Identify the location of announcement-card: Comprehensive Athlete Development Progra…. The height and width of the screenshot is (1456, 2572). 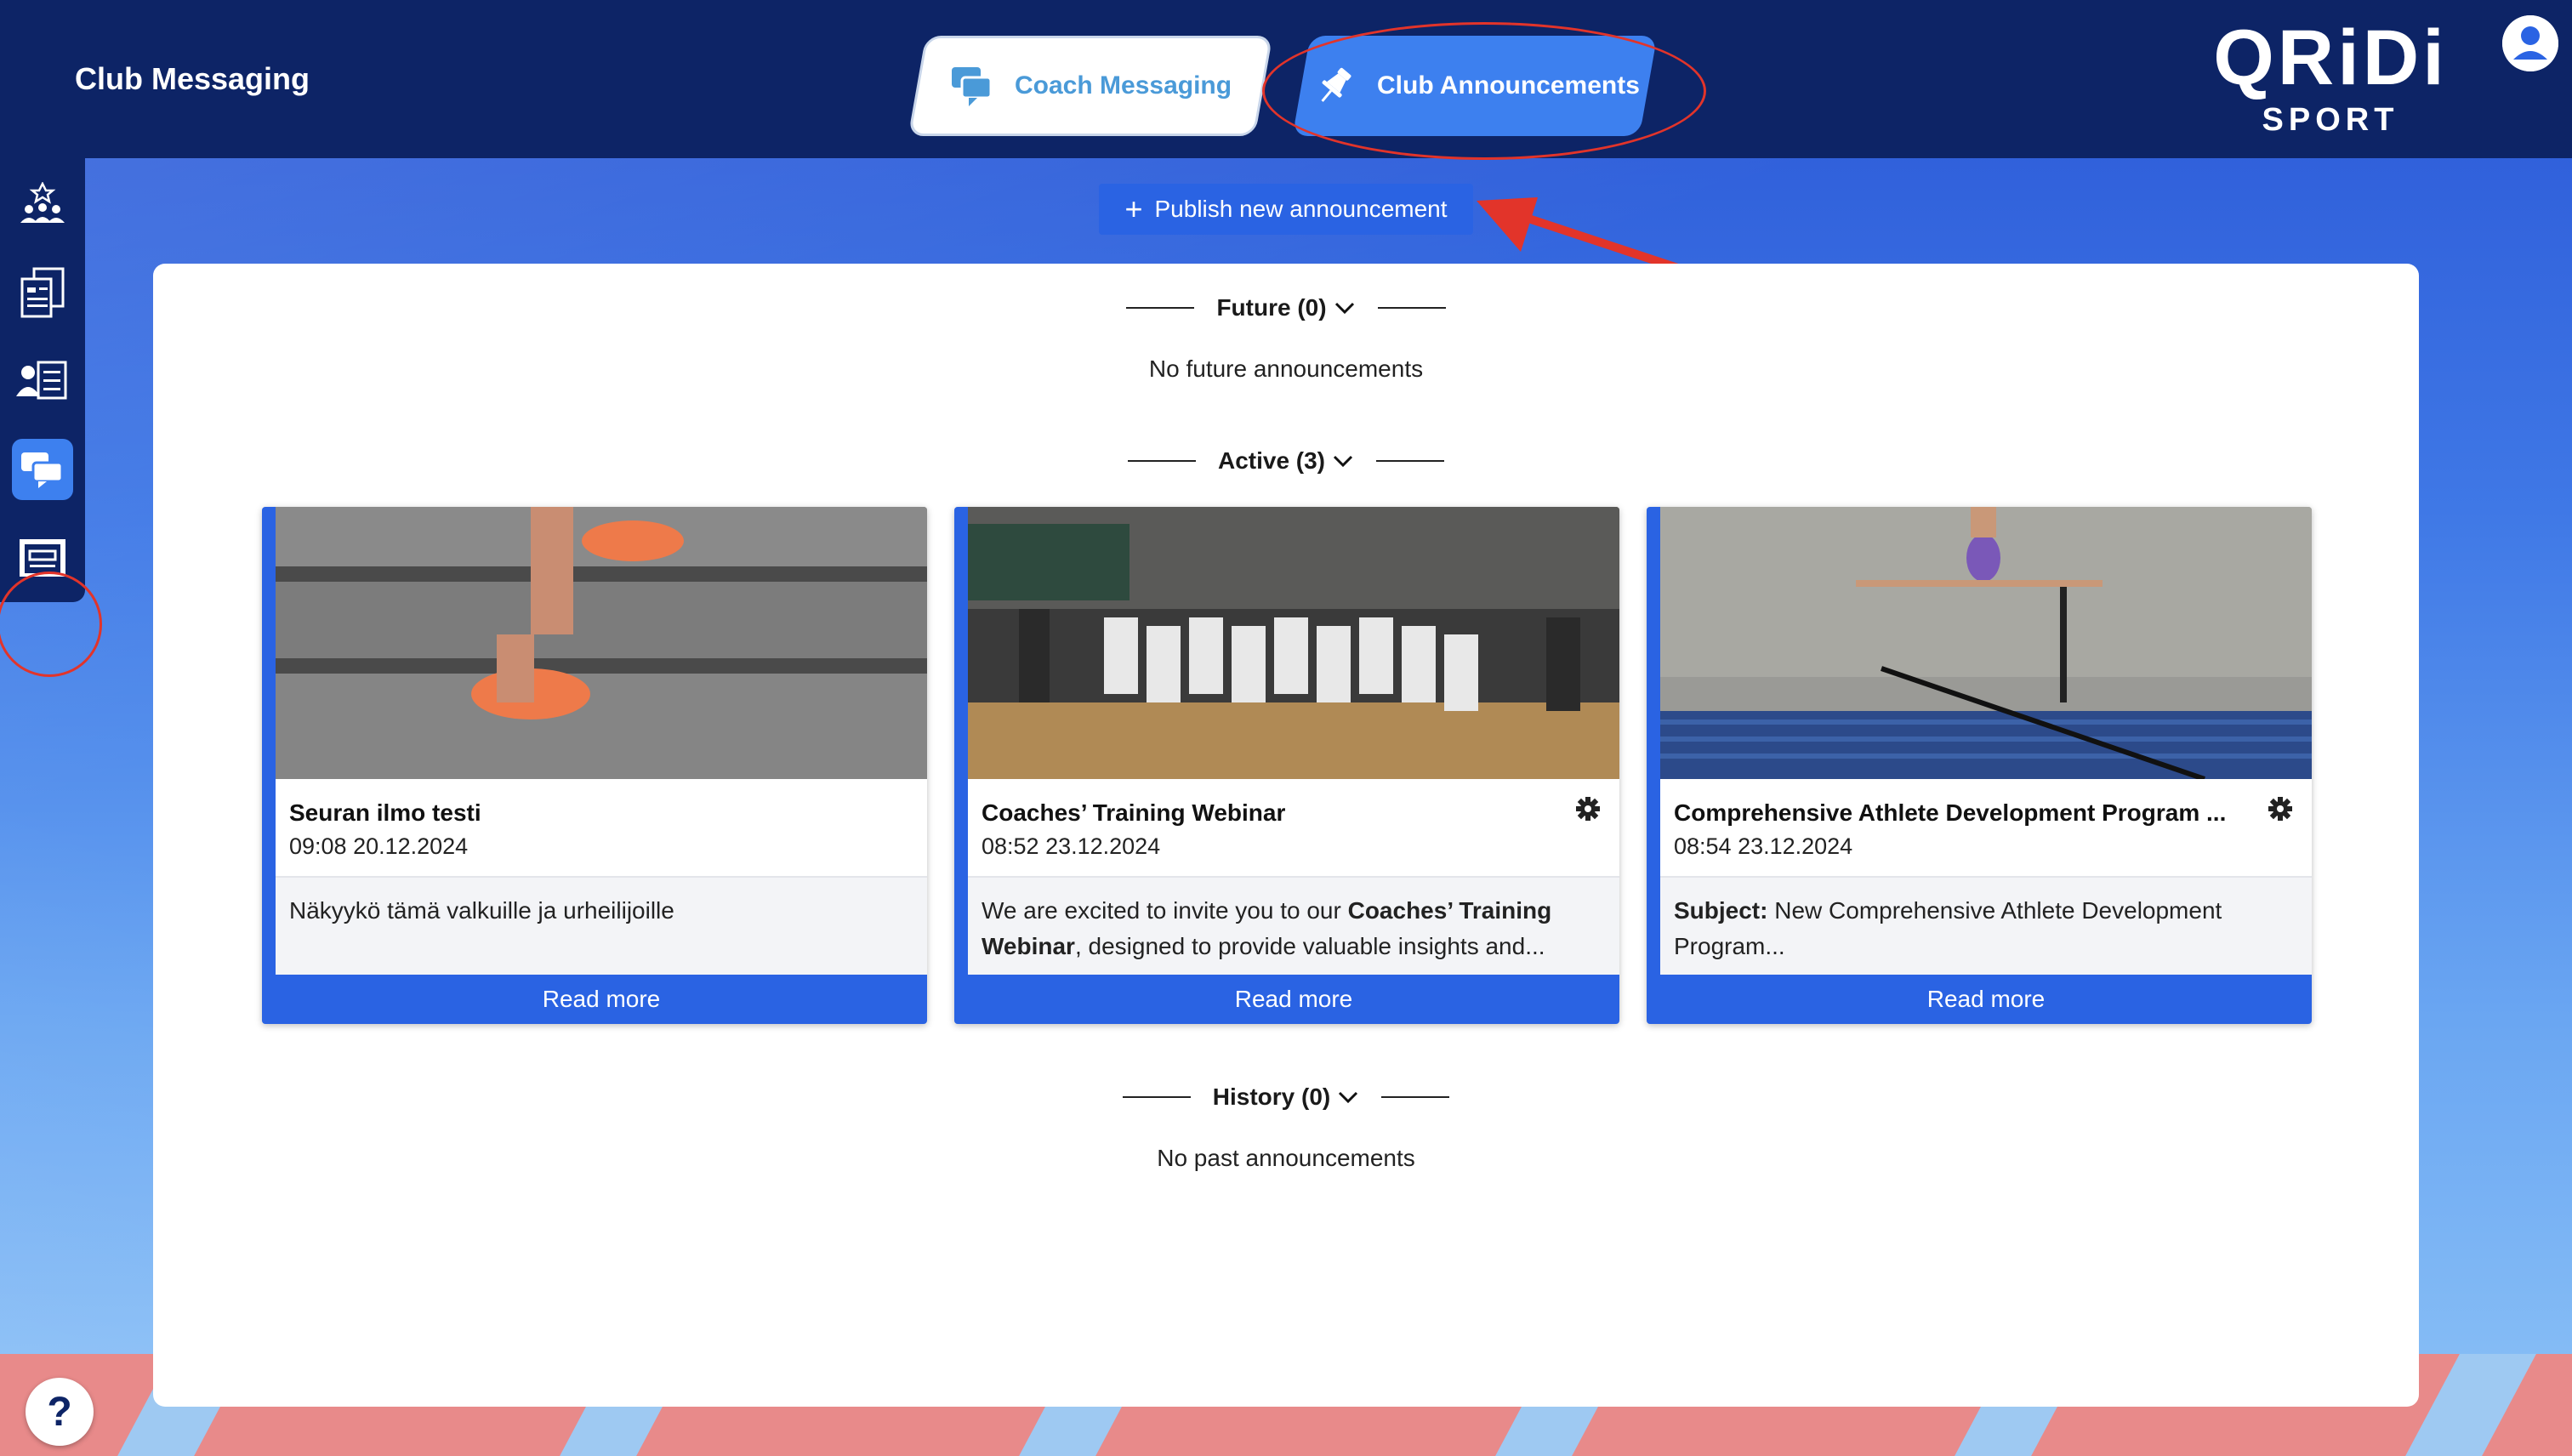
(1980, 765).